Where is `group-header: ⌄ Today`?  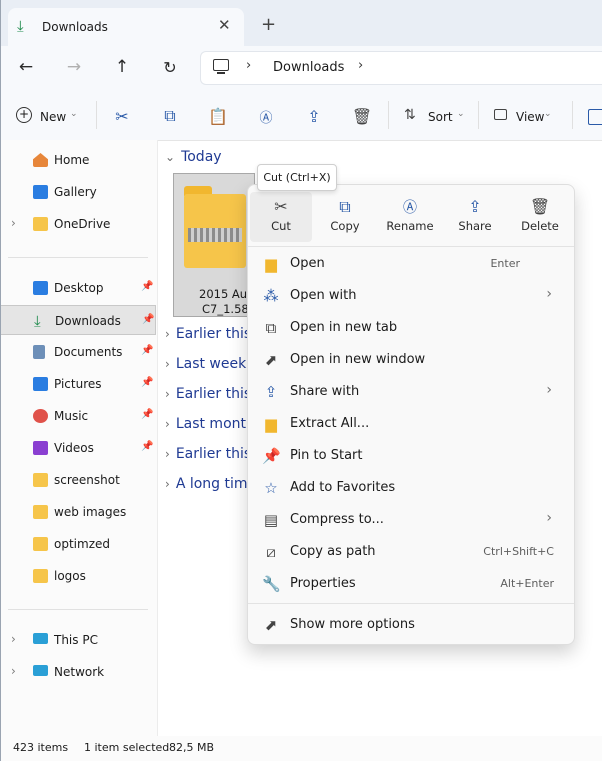
group-header: ⌄ Today is located at coordinates (193, 157).